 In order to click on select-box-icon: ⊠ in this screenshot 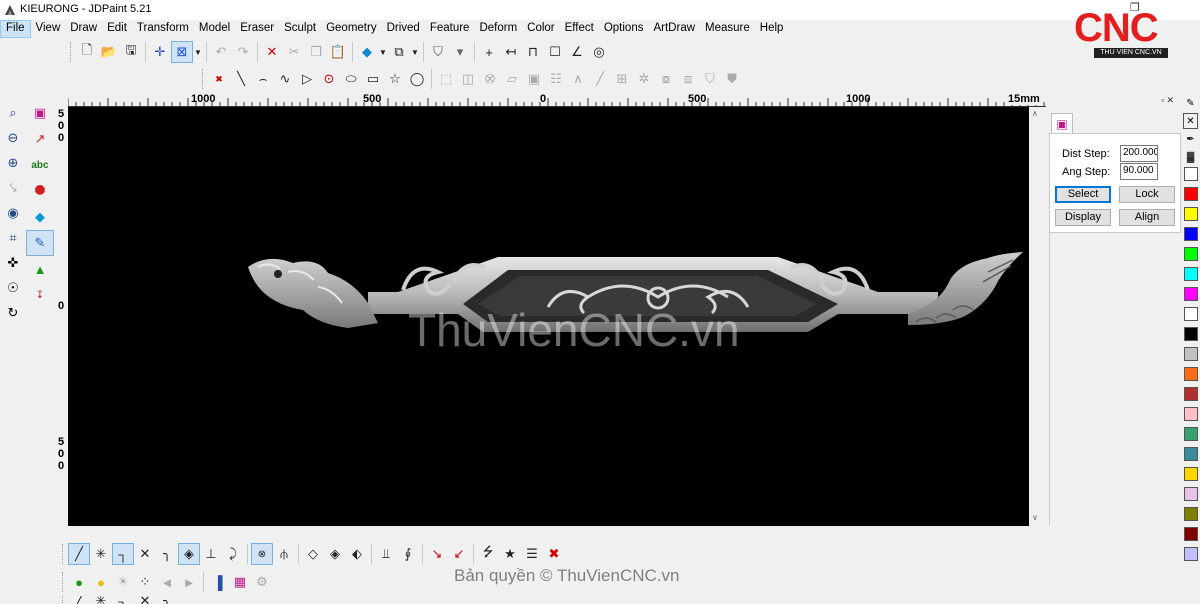, I will do `click(182, 52)`.